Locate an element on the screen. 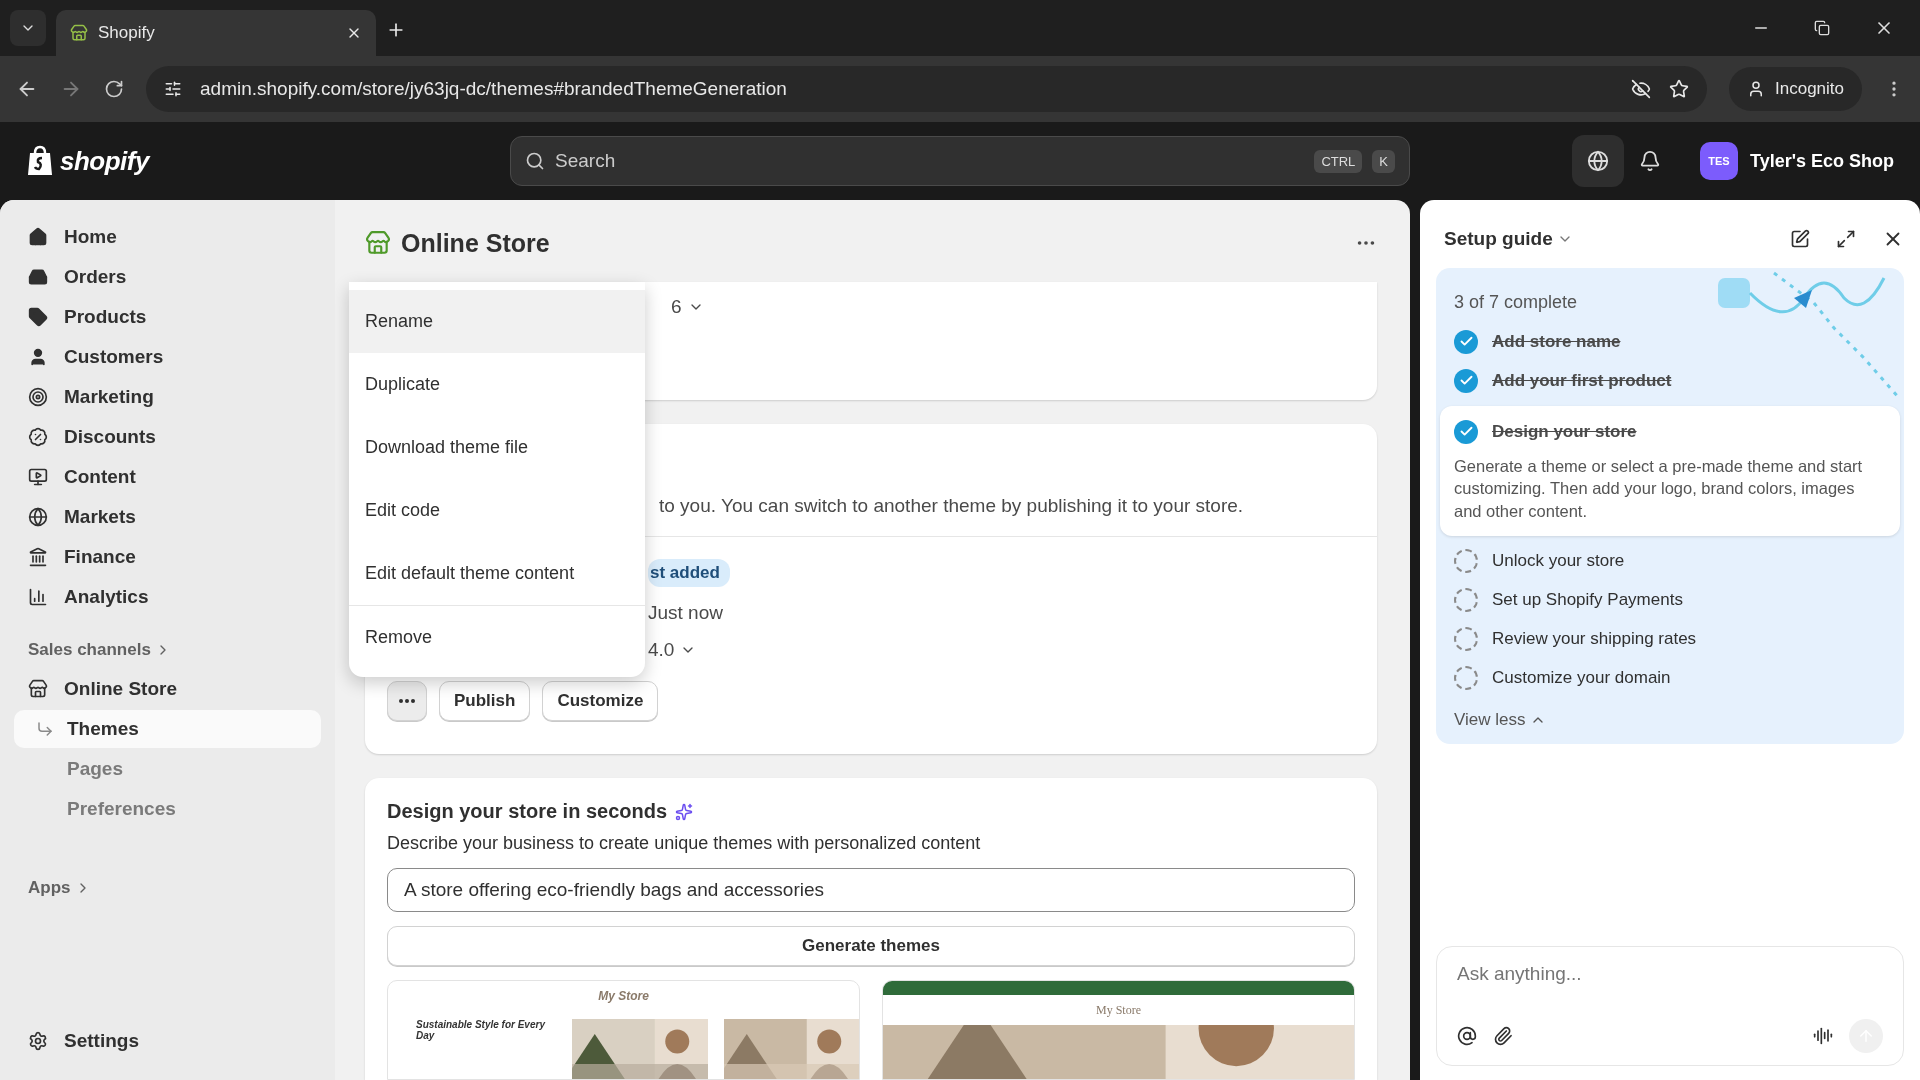 The image size is (1920, 1080). theme-preview: My Store Sustainable Style for Every Day is located at coordinates (623, 1030).